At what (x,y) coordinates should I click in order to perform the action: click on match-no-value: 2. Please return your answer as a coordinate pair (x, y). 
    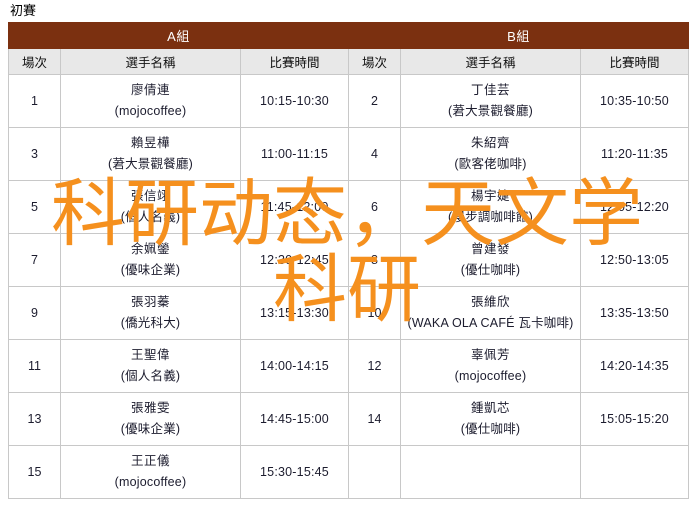
    Looking at the image, I should click on (374, 101).